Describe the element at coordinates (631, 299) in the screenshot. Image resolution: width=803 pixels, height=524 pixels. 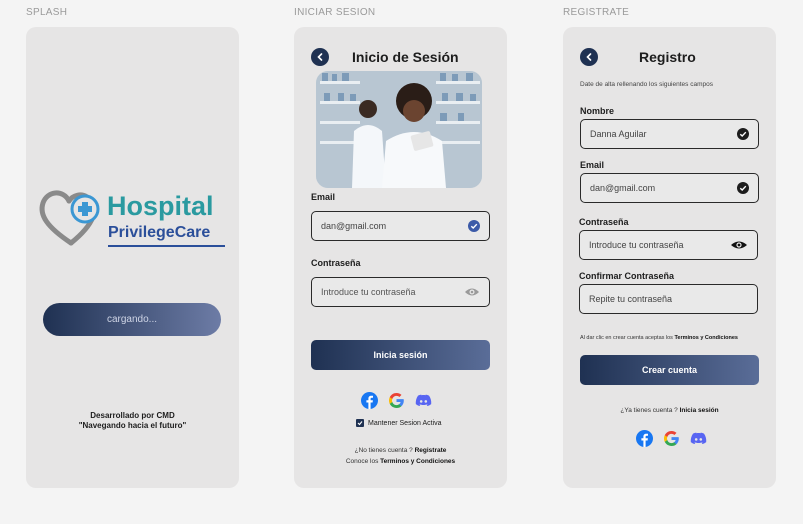
I see `confirm-password-placeholder: Repite tu contraseña` at that location.